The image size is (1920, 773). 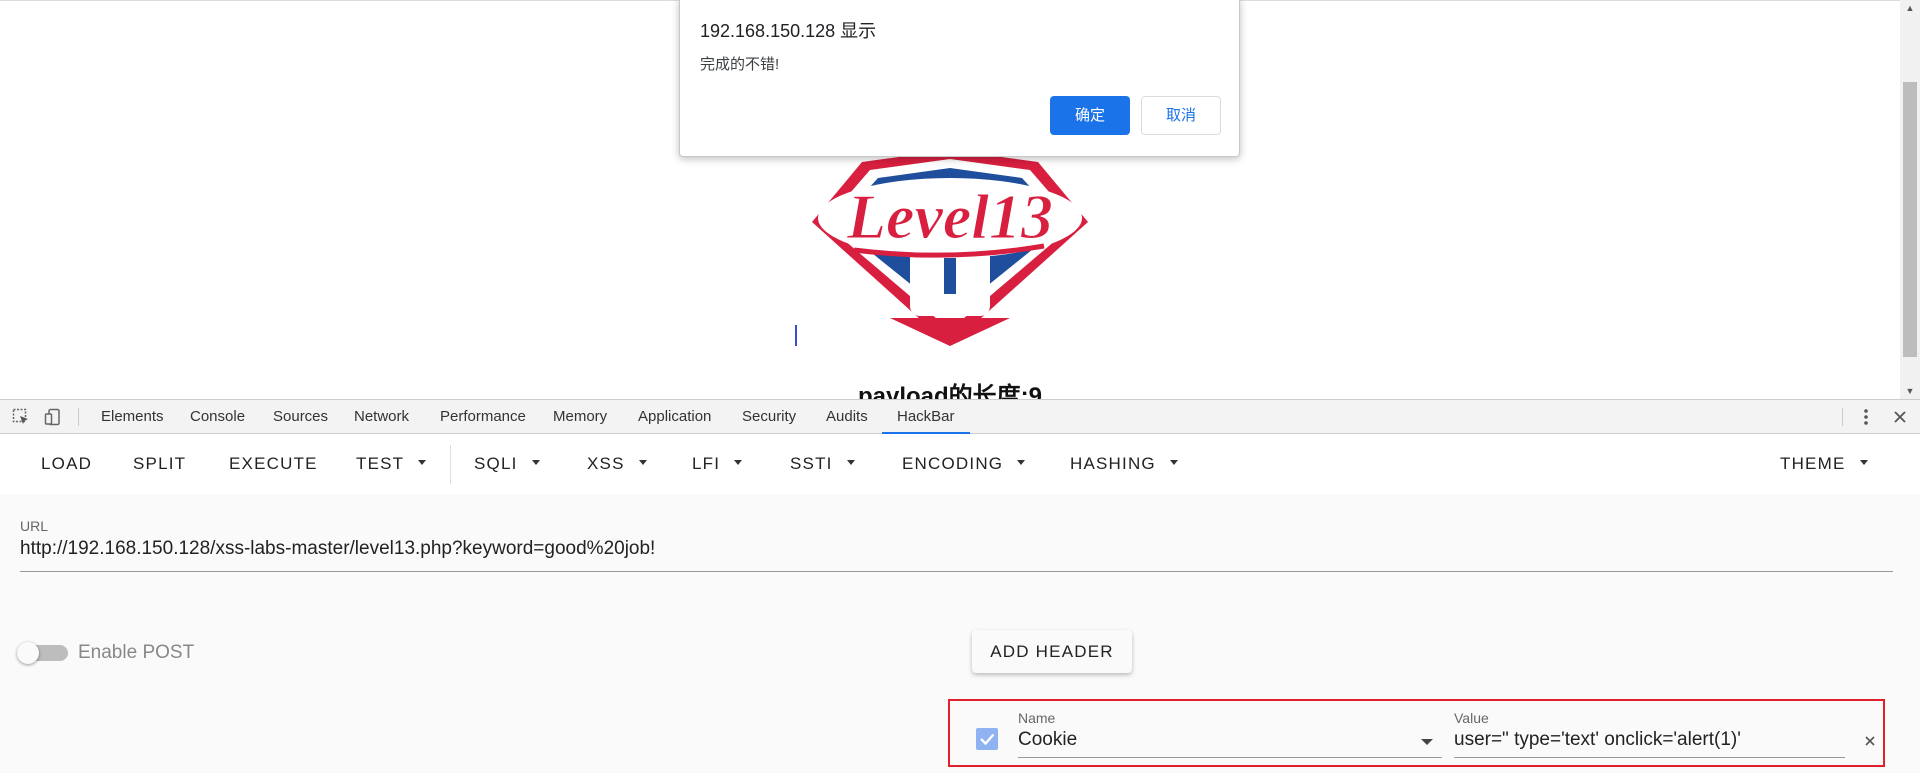 I want to click on hashing-menu-button: HASHING, so click(x=1124, y=464).